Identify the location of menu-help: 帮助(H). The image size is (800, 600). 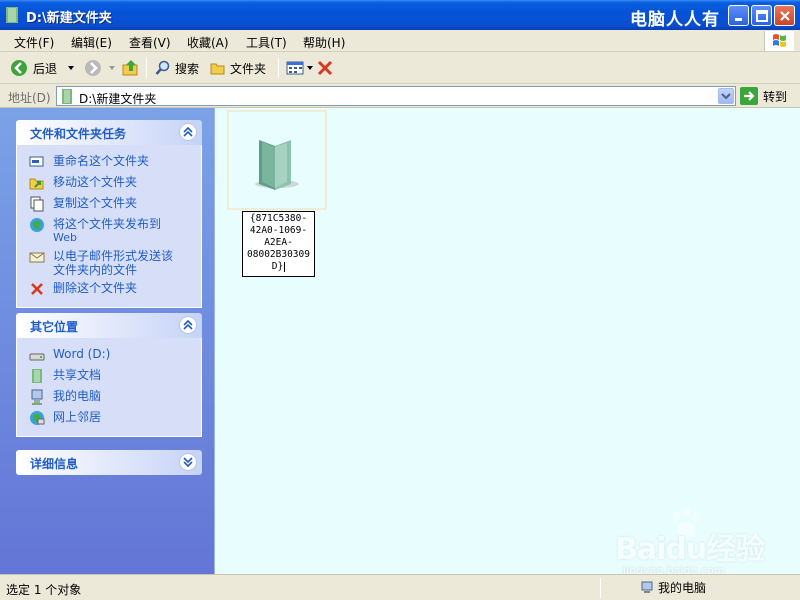
(324, 42).